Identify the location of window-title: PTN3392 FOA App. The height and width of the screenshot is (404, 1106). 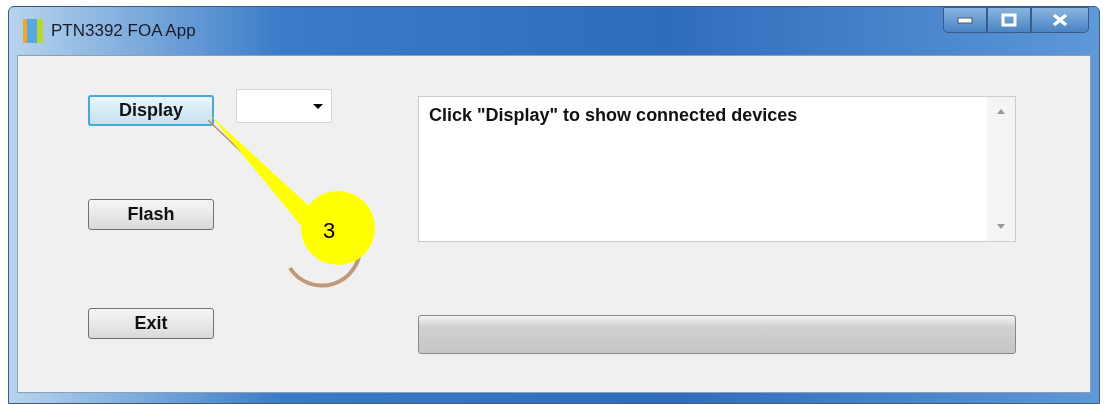
(123, 31).